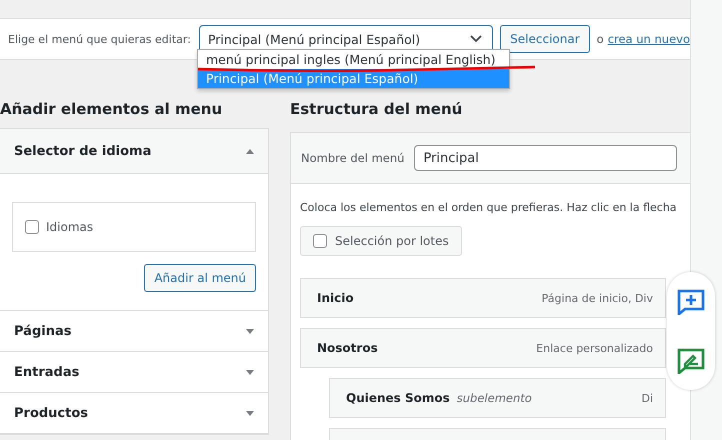  What do you see at coordinates (546, 158) in the screenshot?
I see `menu-name-field: Principal` at bounding box center [546, 158].